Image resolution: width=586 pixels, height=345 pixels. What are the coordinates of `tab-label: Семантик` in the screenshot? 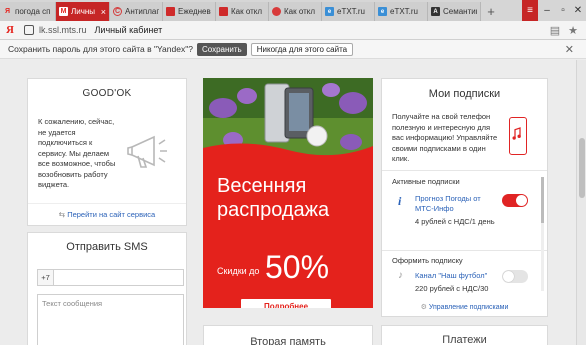 It's located at (460, 11).